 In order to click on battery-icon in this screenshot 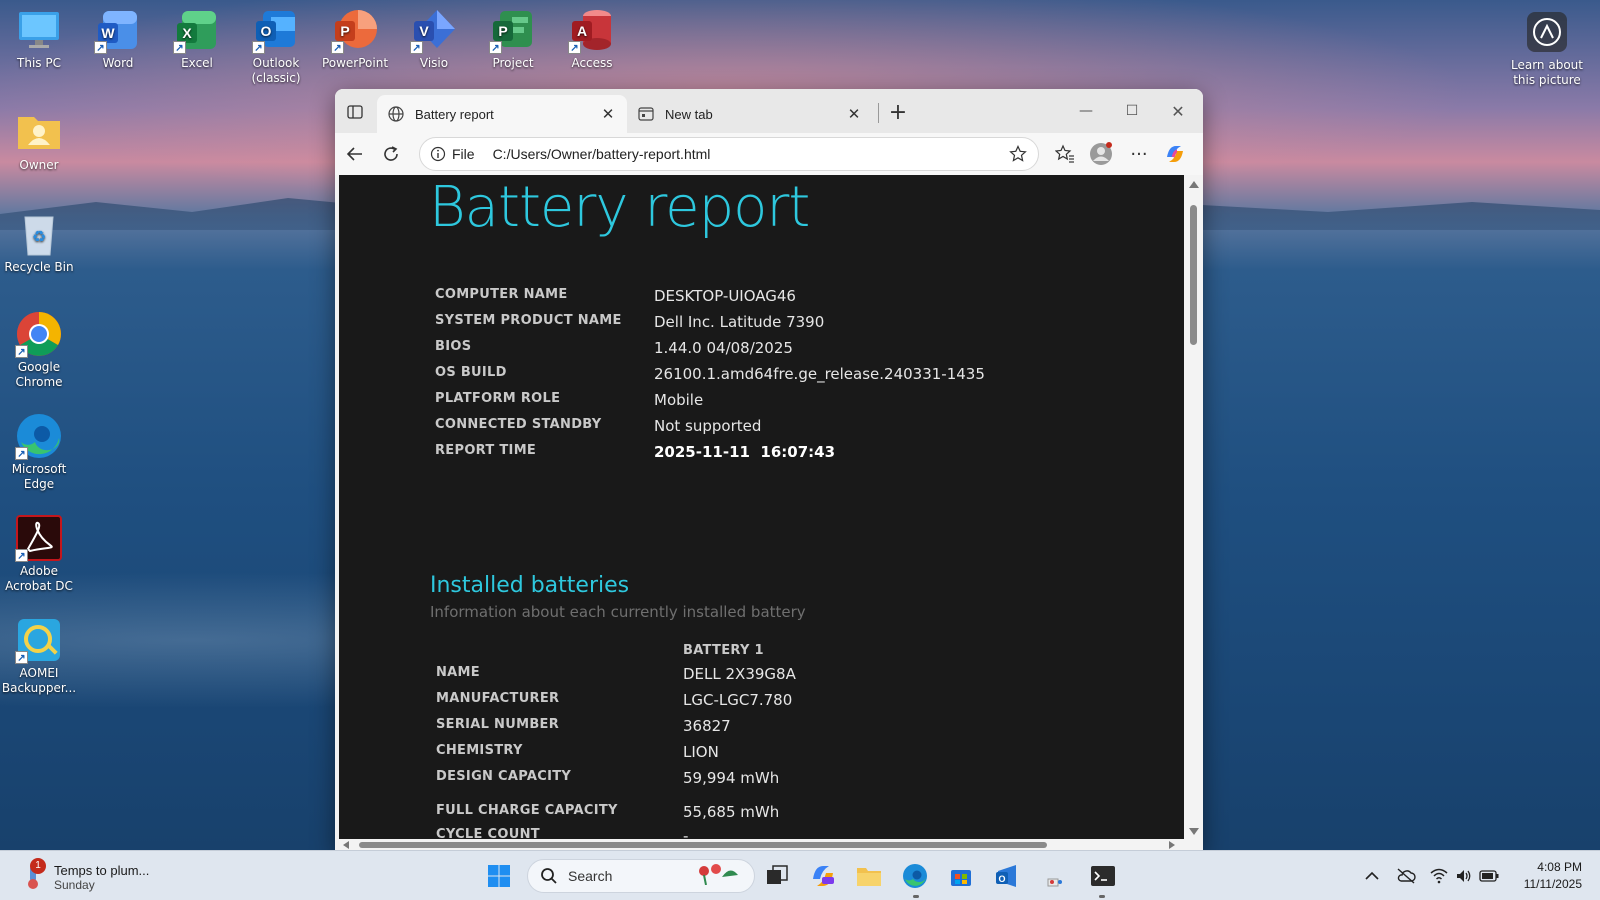, I will do `click(1489, 876)`.